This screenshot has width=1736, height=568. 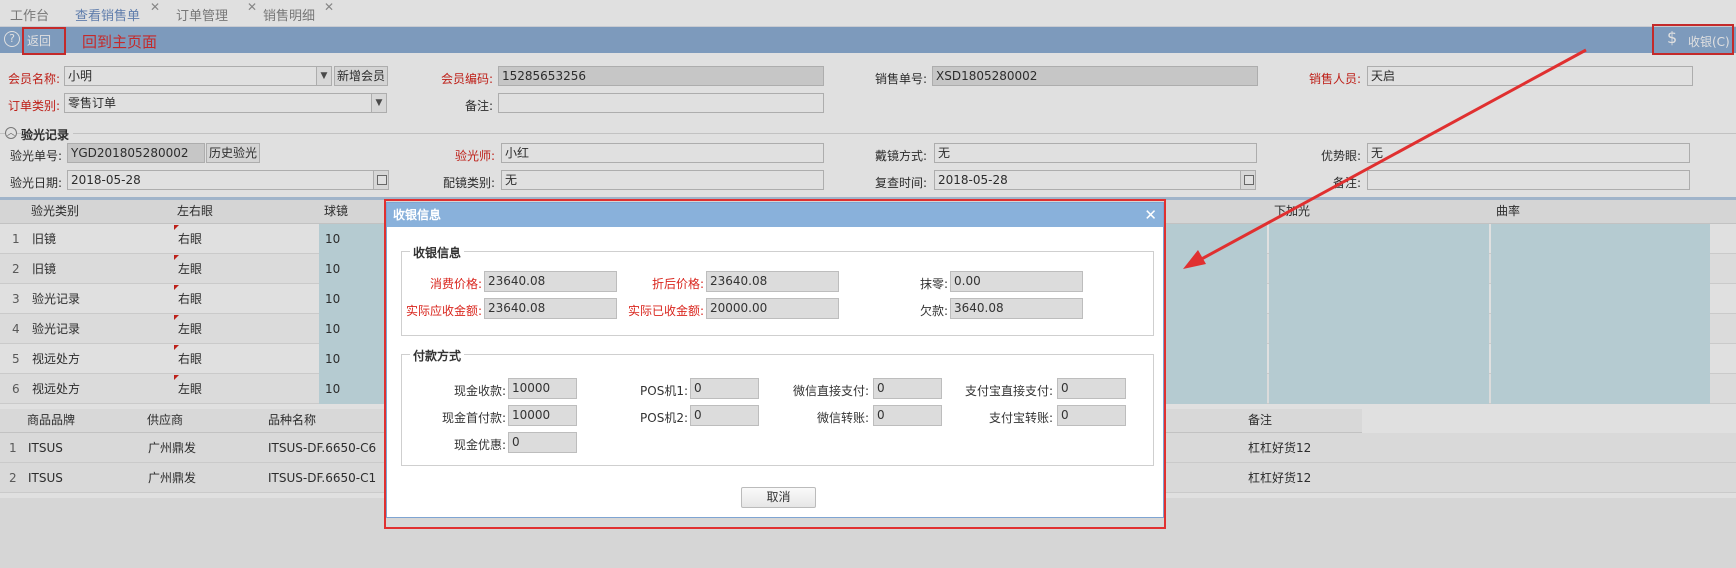 What do you see at coordinates (1008, 391) in the screenshot?
I see `alipay-direct-label: 支付宝直接支付:` at bounding box center [1008, 391].